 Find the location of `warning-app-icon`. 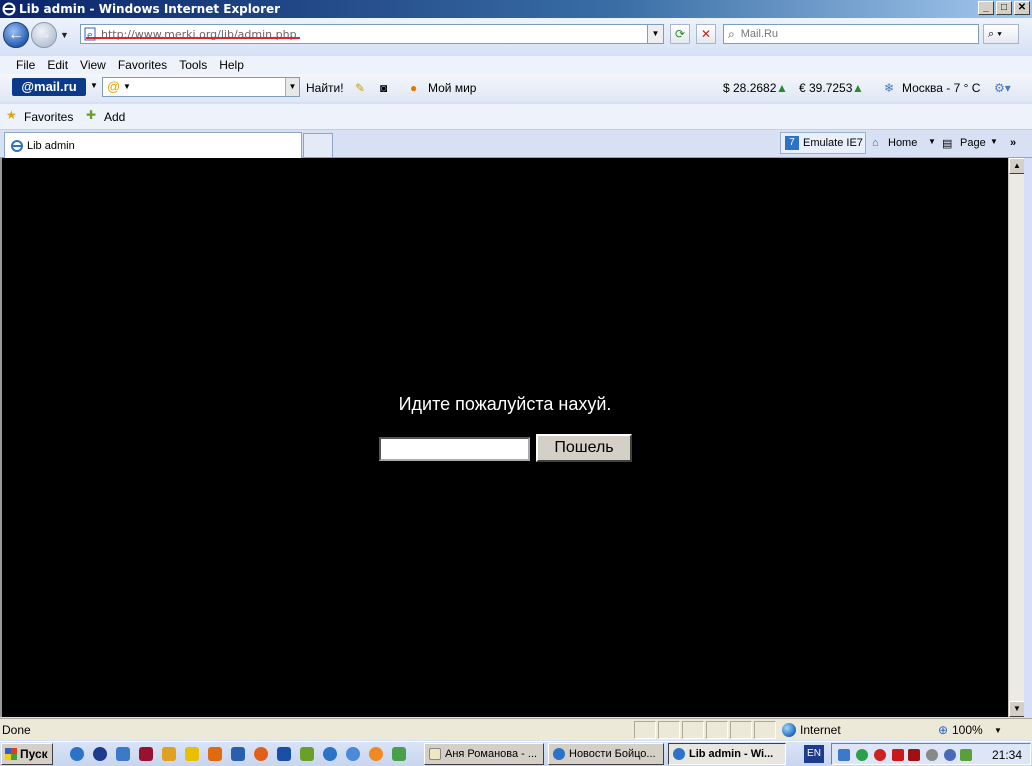

warning-app-icon is located at coordinates (192, 754).